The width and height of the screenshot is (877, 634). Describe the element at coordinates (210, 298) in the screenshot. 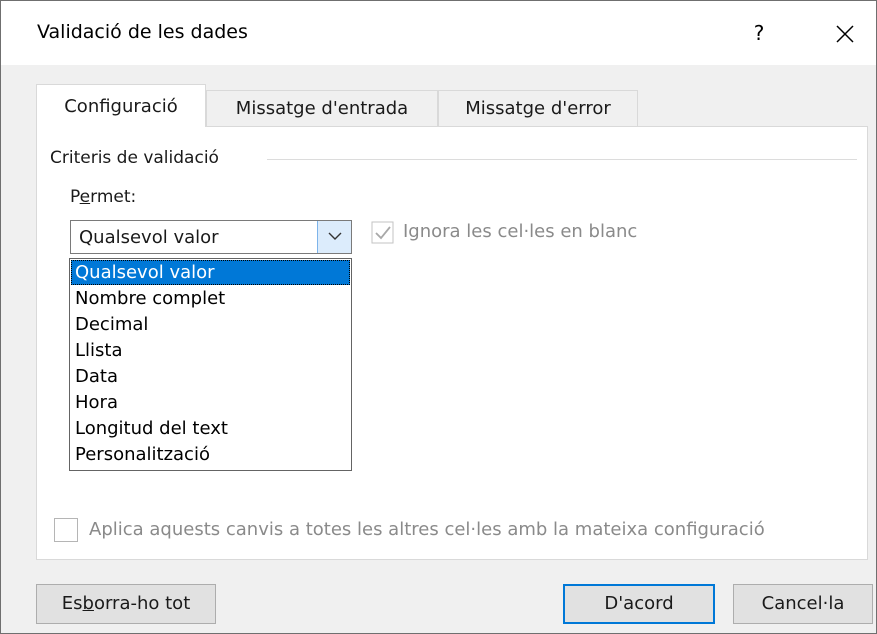

I see `dropdown-option-nombre-complet: Nombre complet` at that location.